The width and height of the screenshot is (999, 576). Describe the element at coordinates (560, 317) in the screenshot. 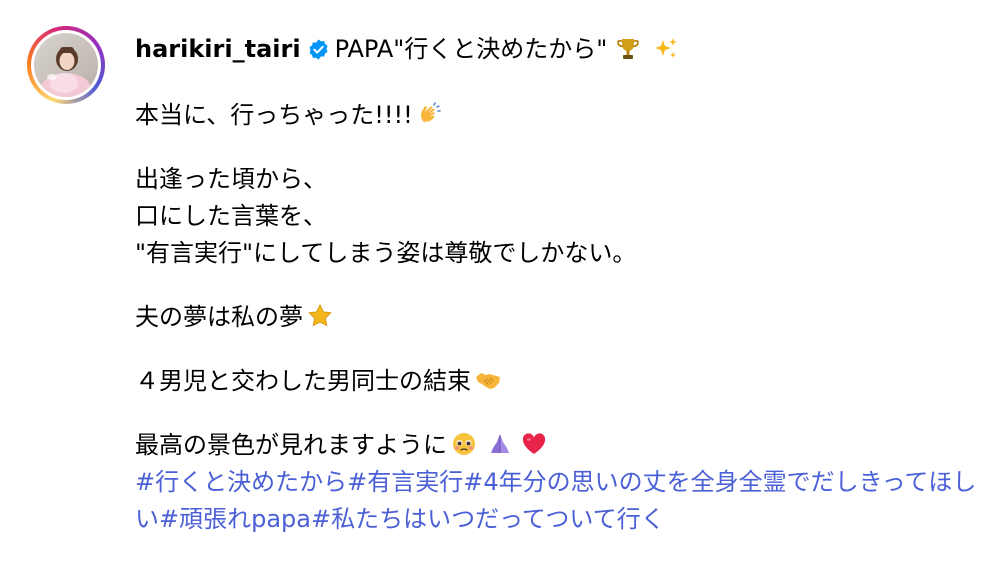

I see `caption-line: 夫の夢は私の夢` at that location.